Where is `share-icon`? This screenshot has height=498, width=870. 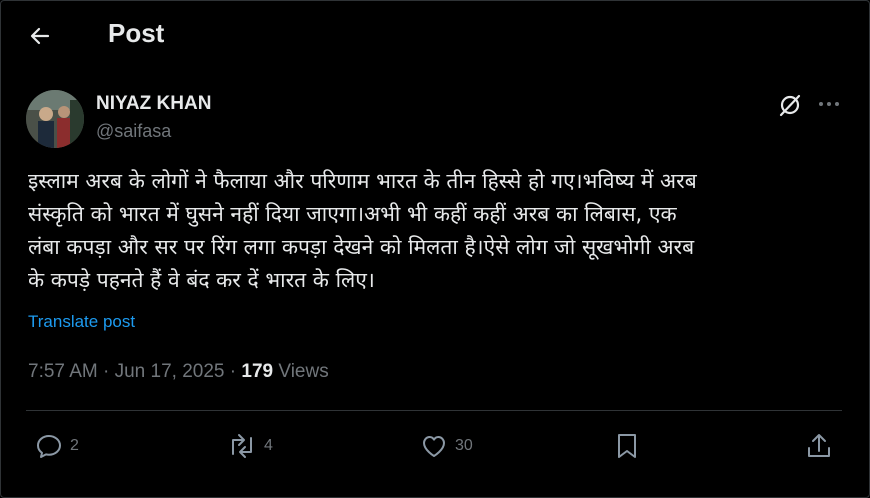 share-icon is located at coordinates (819, 445).